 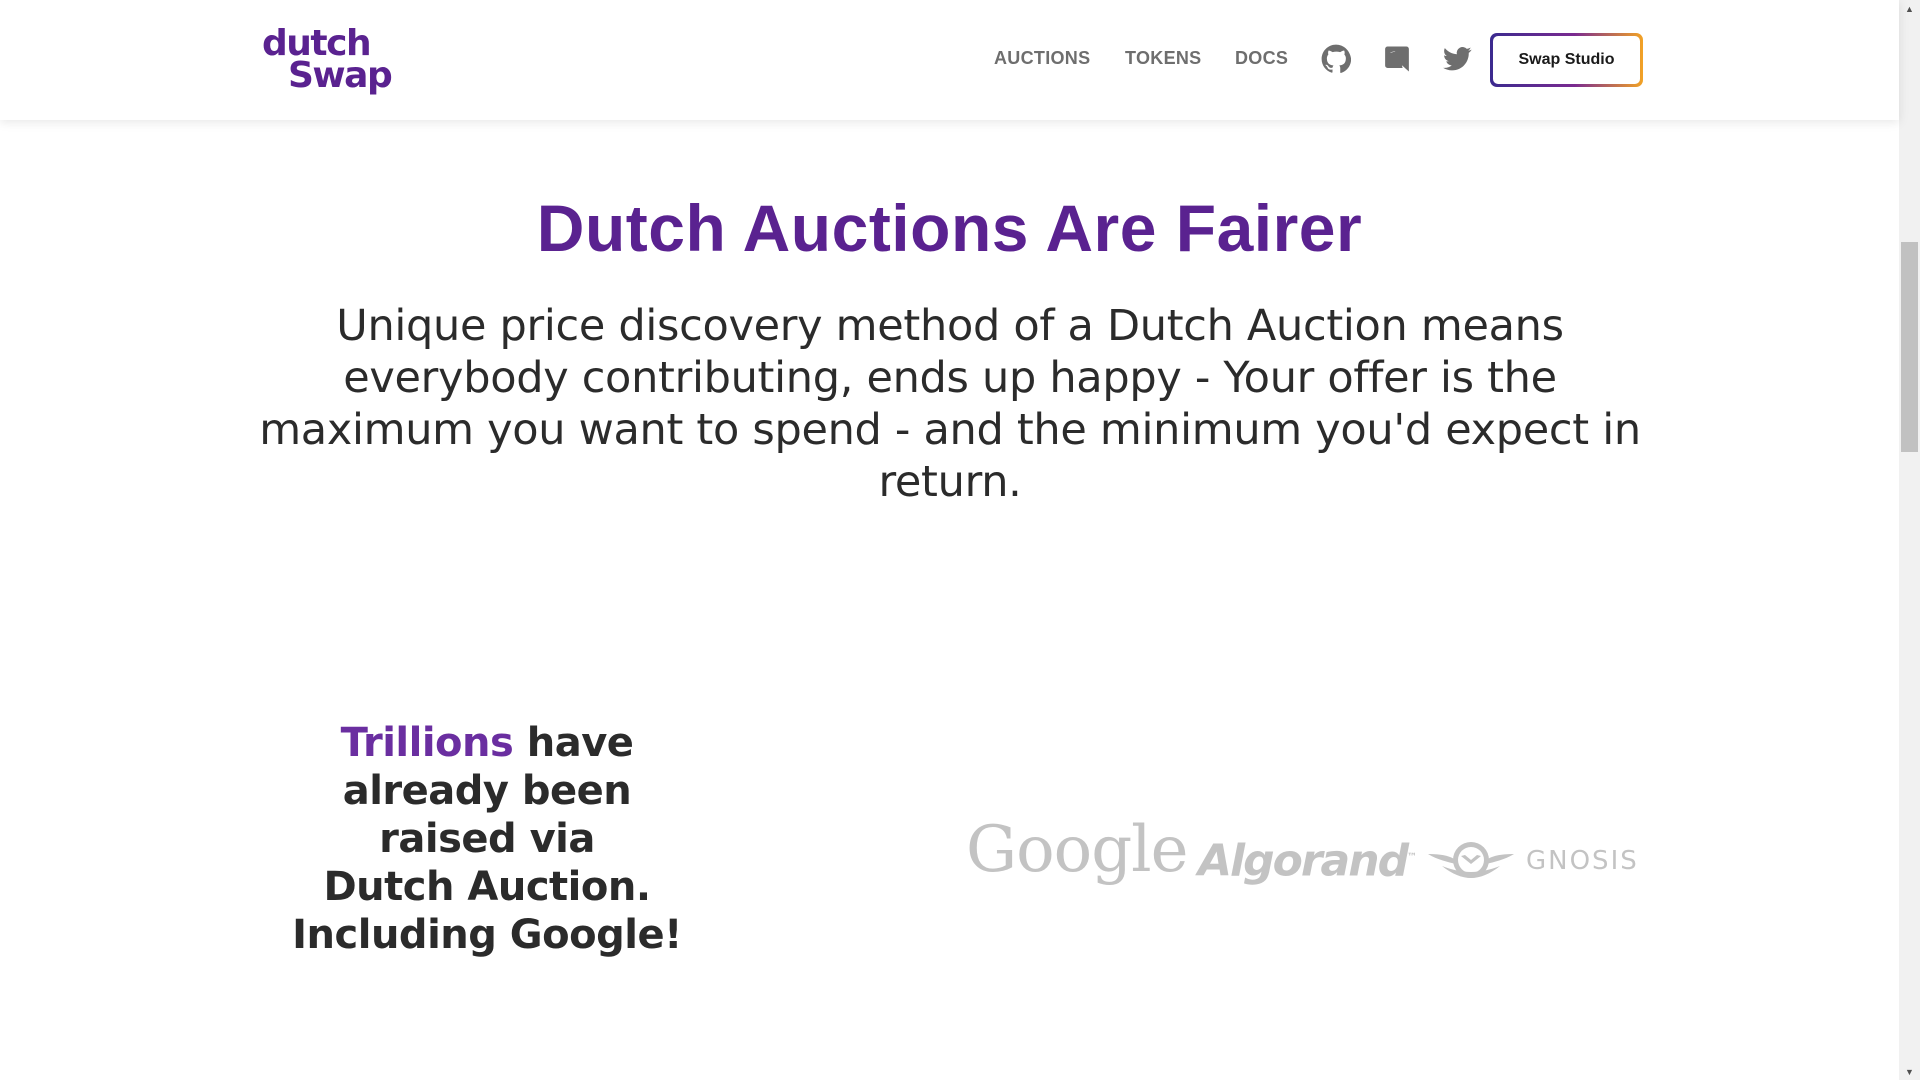 I want to click on scroll-down-arrow-icon: ▼, so click(x=1909, y=1071).